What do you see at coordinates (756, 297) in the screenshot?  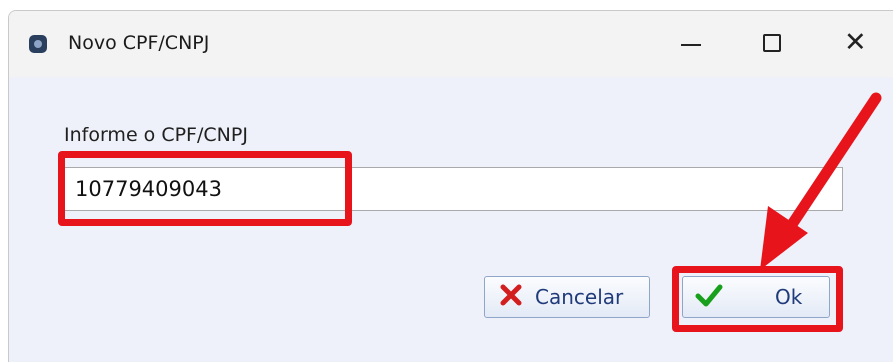 I see `ok-button: Ok` at bounding box center [756, 297].